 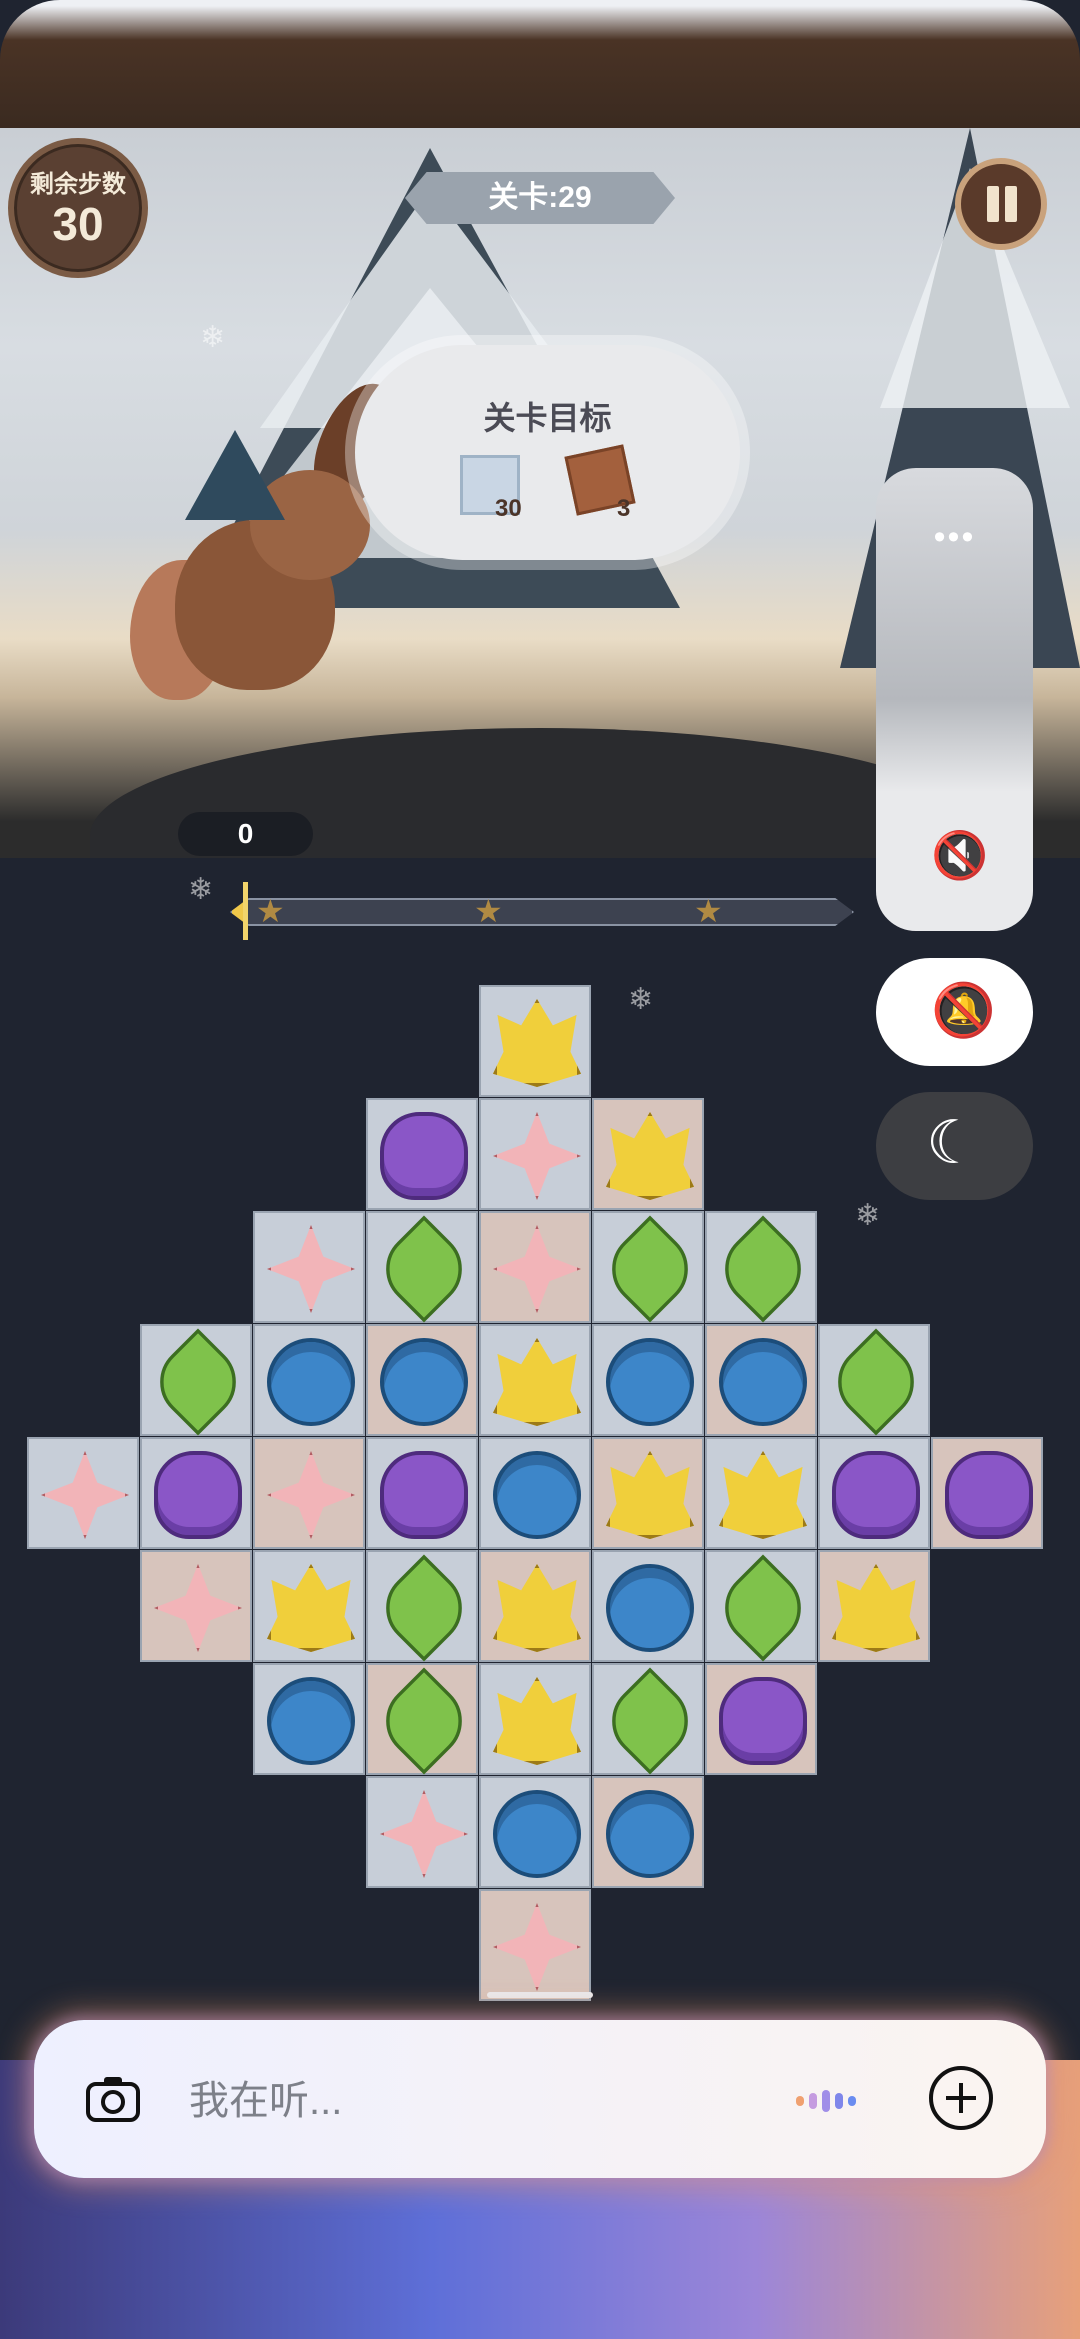 What do you see at coordinates (78, 224) in the screenshot?
I see `steps-value: 30` at bounding box center [78, 224].